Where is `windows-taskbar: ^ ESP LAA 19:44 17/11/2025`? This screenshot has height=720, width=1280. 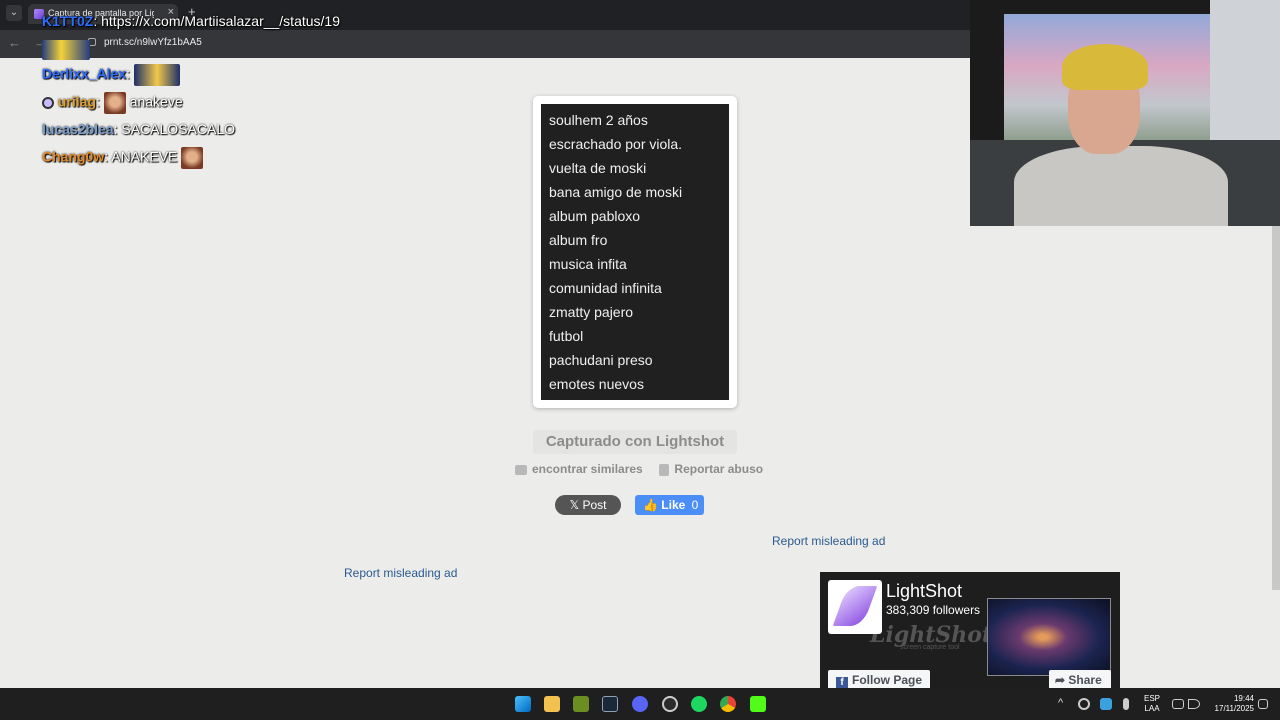
windows-taskbar: ^ ESP LAA 19:44 17/11/2025 is located at coordinates (640, 704).